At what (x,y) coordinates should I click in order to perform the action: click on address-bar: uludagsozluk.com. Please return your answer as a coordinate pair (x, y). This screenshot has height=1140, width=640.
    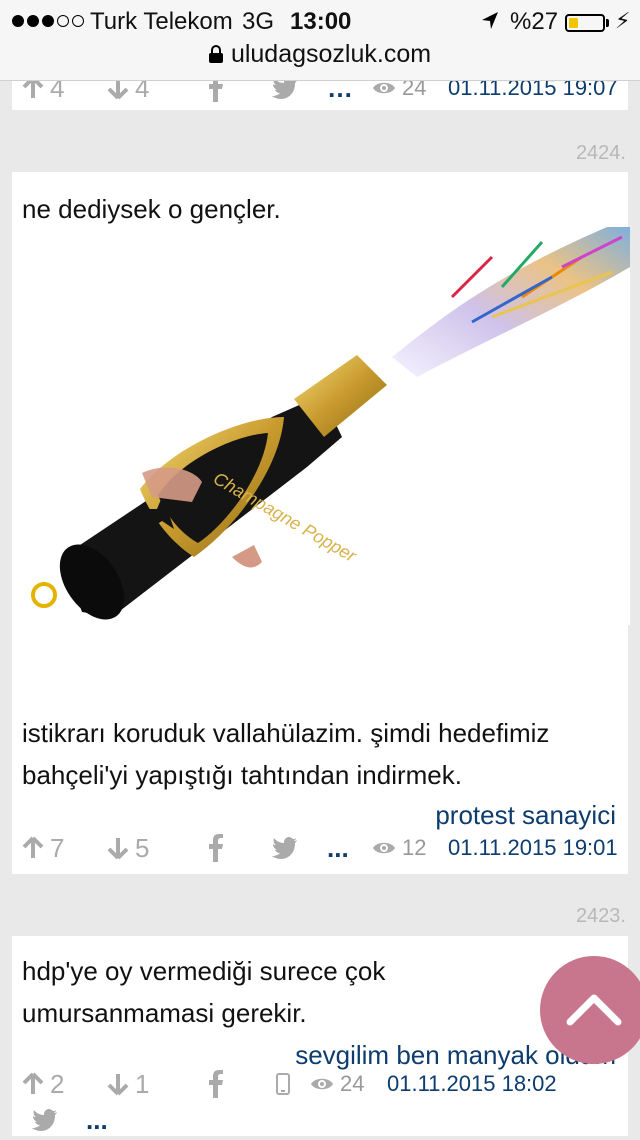
    Looking at the image, I should click on (320, 56).